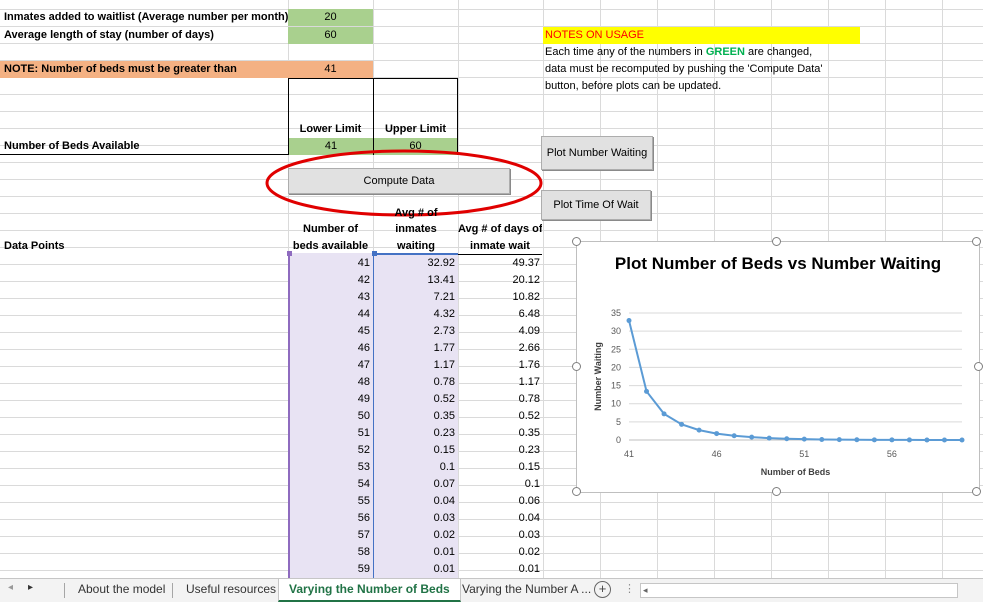 This screenshot has height=602, width=983. What do you see at coordinates (330, 535) in the screenshot?
I see `beds-cell: 57` at bounding box center [330, 535].